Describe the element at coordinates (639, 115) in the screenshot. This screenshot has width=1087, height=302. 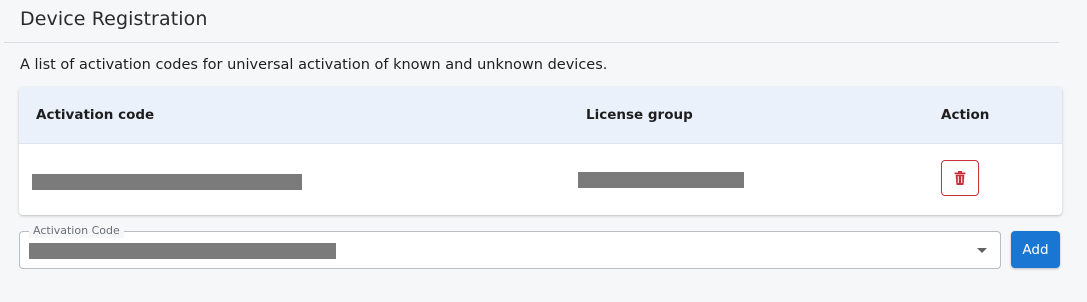
I see `column-header-license-group: License group` at that location.